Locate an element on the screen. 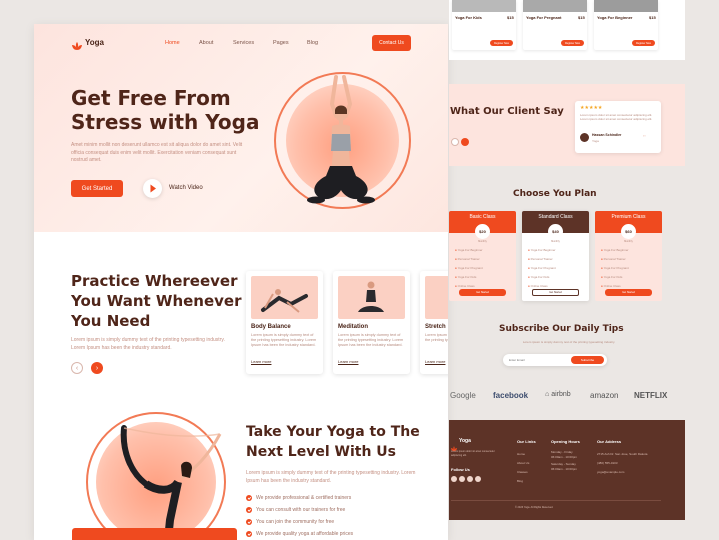 This screenshot has width=719, height=540. footer-link: Home is located at coordinates (523, 454).